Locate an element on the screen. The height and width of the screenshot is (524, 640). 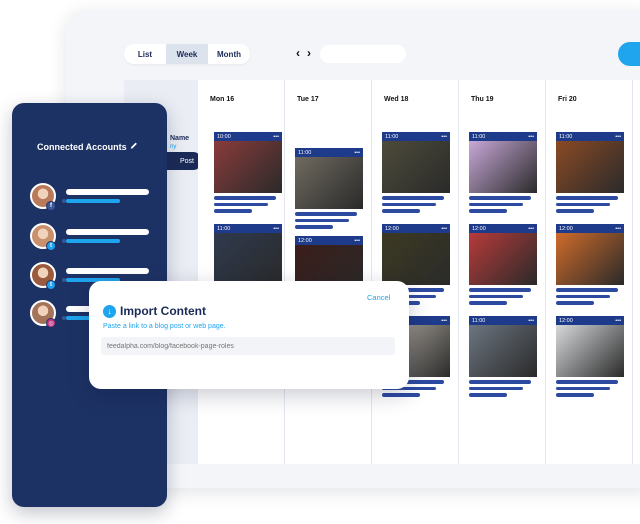
architecture-photo is located at coordinates (248, 259).